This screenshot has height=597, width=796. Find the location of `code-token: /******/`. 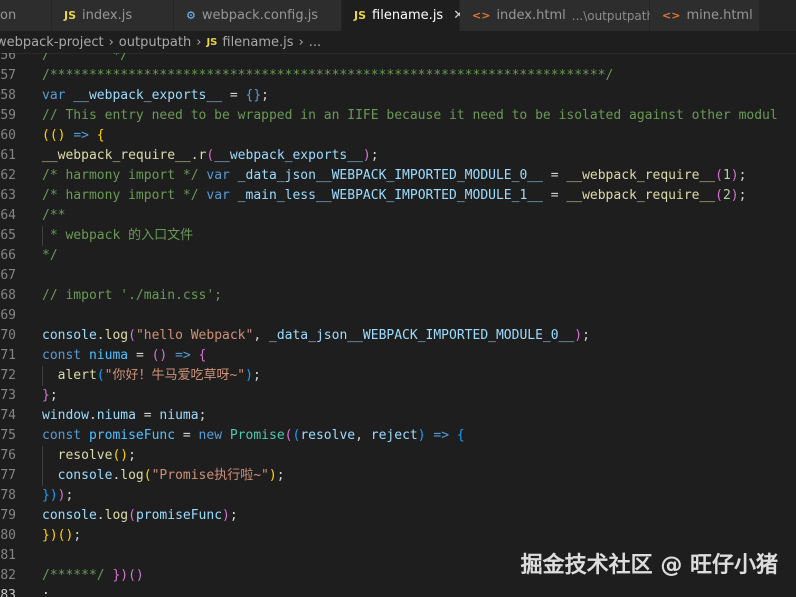

code-token: /******/ is located at coordinates (77, 575).